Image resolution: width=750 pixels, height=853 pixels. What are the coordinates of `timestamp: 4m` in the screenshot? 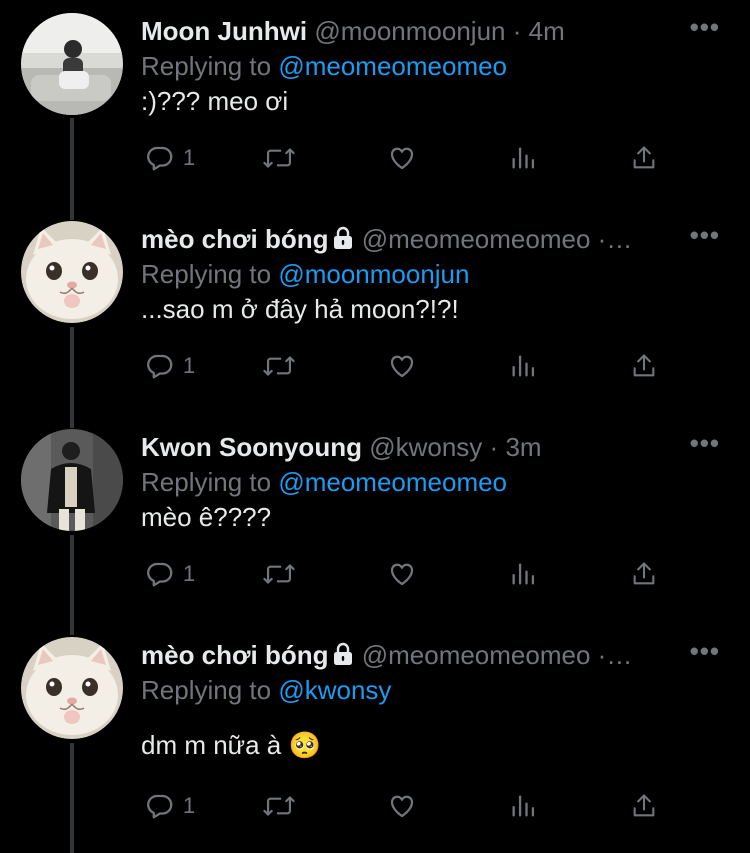 It's located at (547, 31).